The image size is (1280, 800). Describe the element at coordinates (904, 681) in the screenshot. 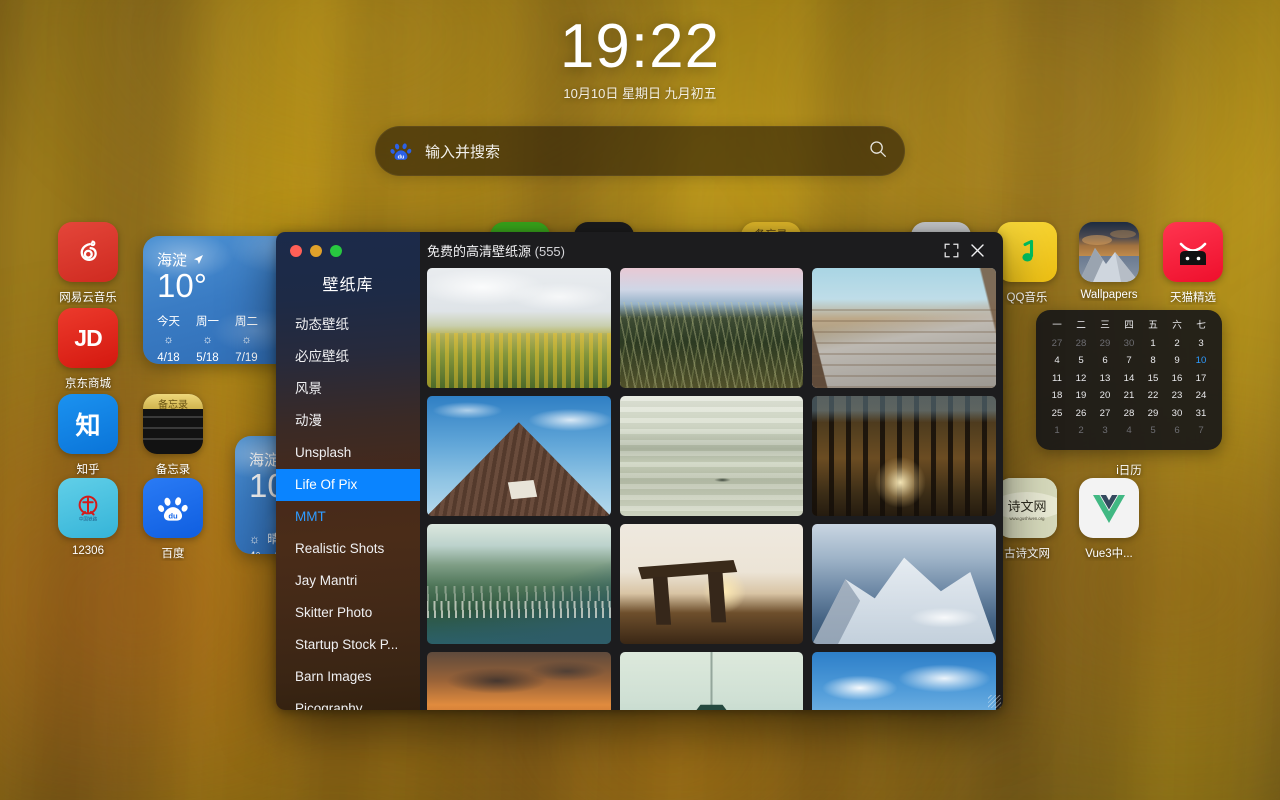

I see `thumbnail-blue-sky-clouds` at that location.